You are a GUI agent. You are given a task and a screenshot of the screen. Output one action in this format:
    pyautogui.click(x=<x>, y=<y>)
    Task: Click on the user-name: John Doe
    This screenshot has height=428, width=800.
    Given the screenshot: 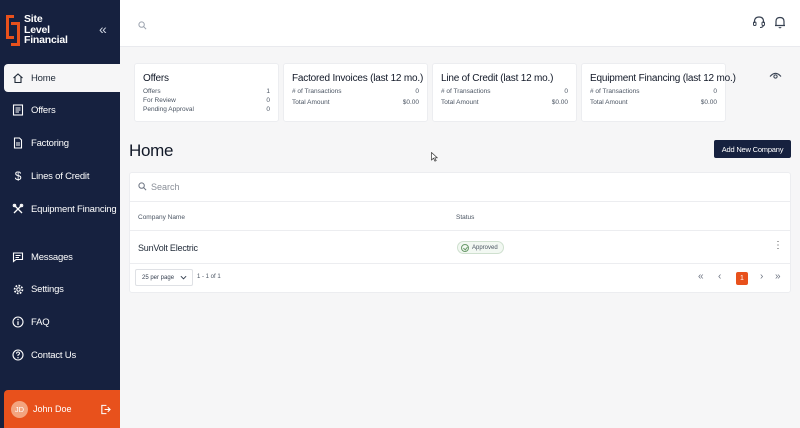 What is the action you would take?
    pyautogui.click(x=52, y=409)
    